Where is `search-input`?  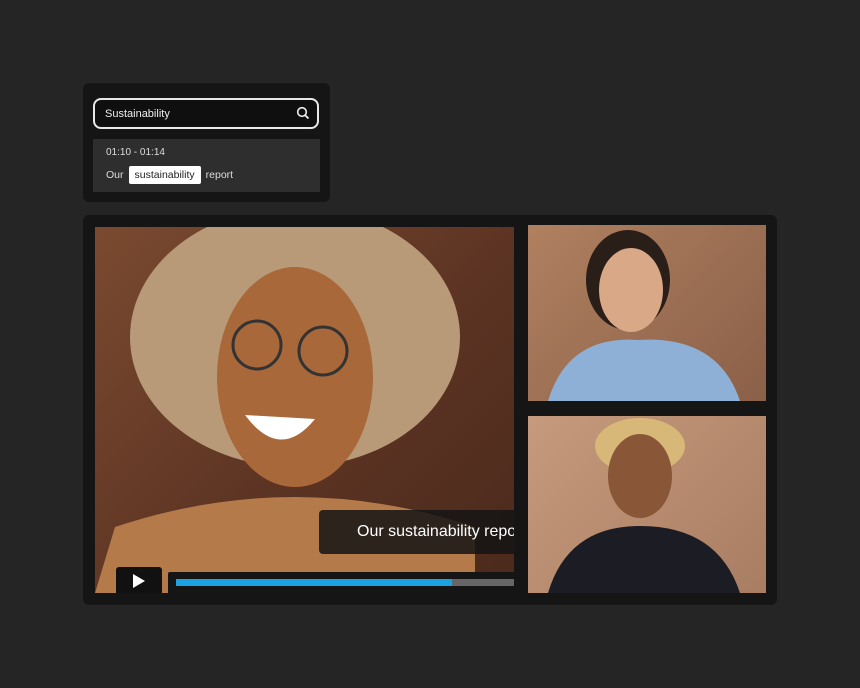 search-input is located at coordinates (195, 113).